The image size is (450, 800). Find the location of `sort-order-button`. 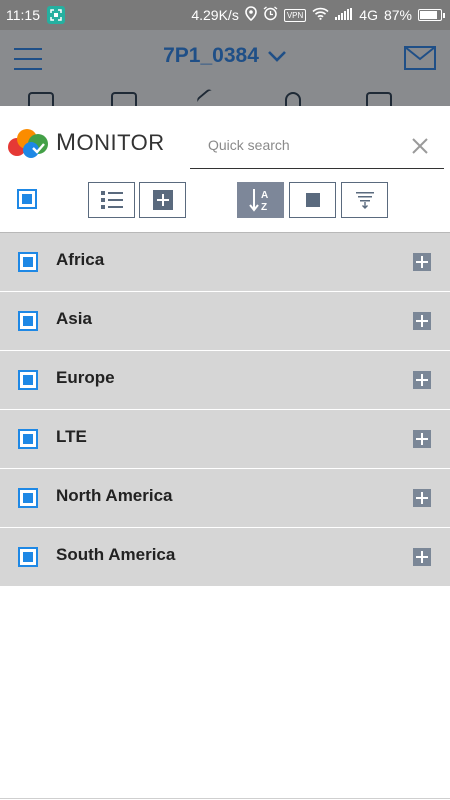

sort-order-button is located at coordinates (364, 200).